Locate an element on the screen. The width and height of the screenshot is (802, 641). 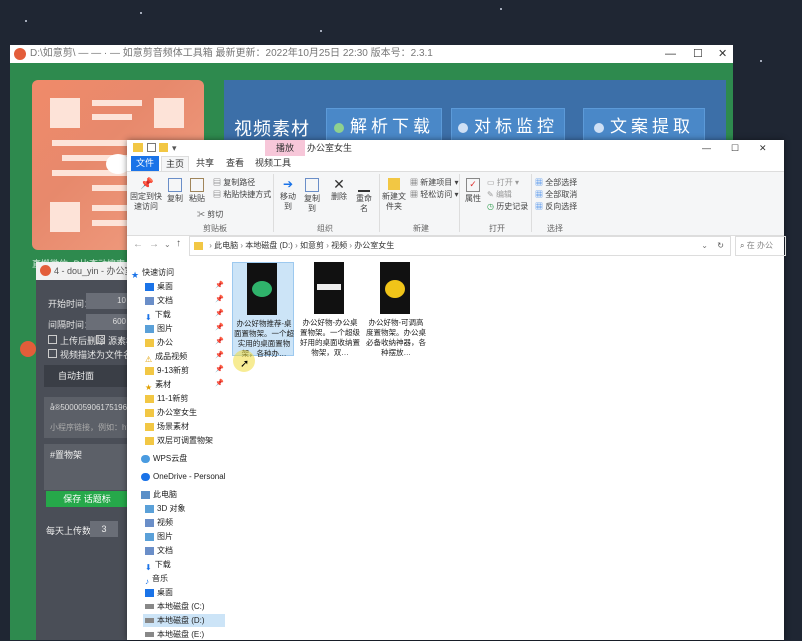
copy-button: 复制 is located at coordinates (175, 191).